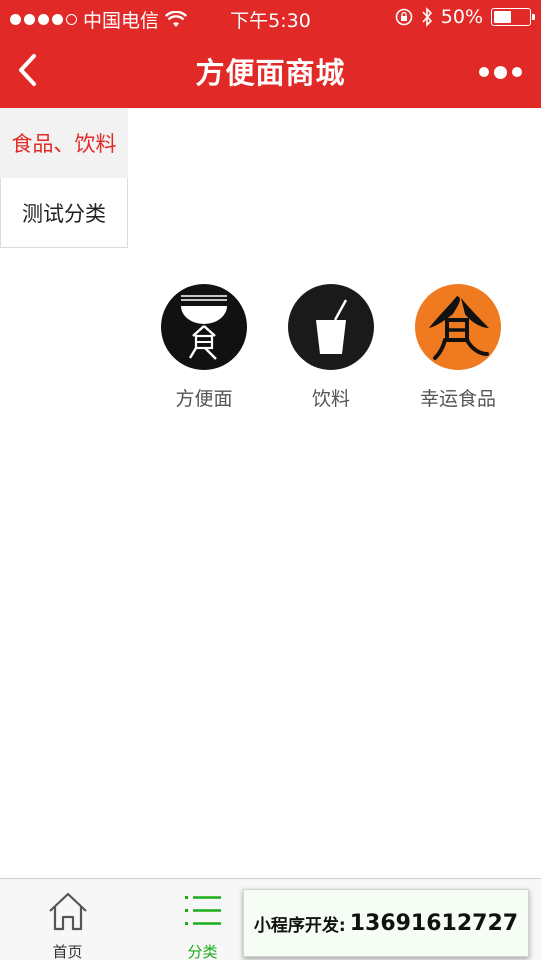 This screenshot has width=541, height=960. I want to click on product-grid: 方便面 饮料 幸运食品, so click(340, 354).